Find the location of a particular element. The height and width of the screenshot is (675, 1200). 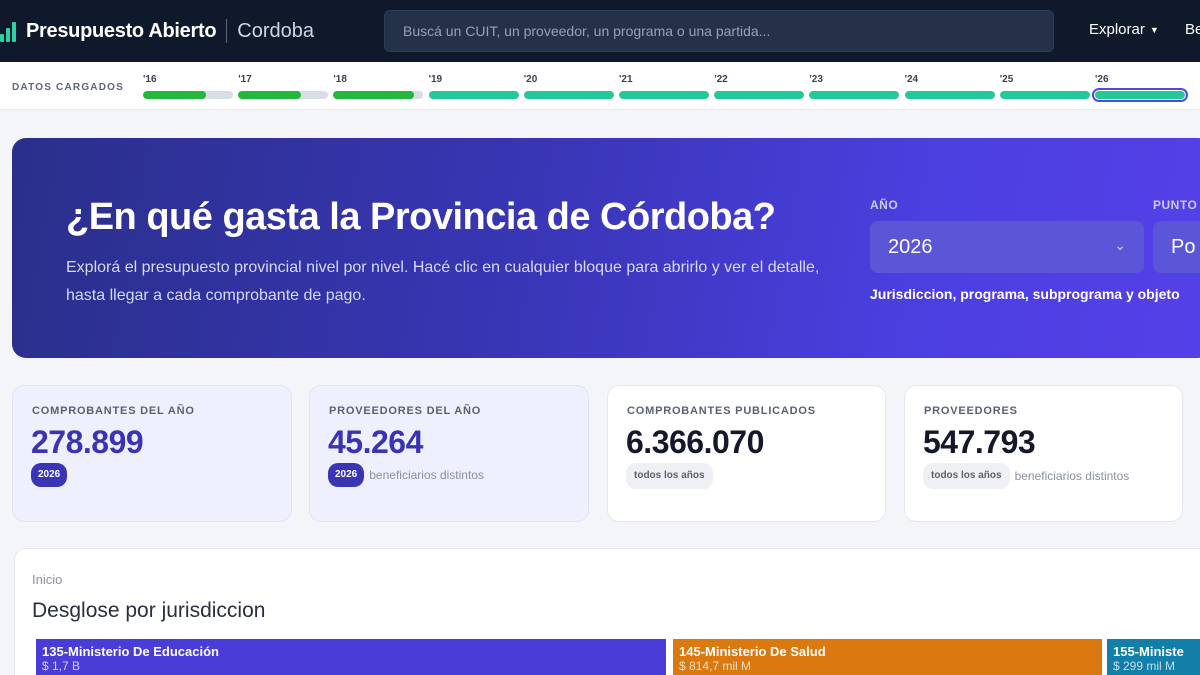

treemap-tile-educacion: 135-Ministerio De Educación $ 1,7 B is located at coordinates (351, 657).